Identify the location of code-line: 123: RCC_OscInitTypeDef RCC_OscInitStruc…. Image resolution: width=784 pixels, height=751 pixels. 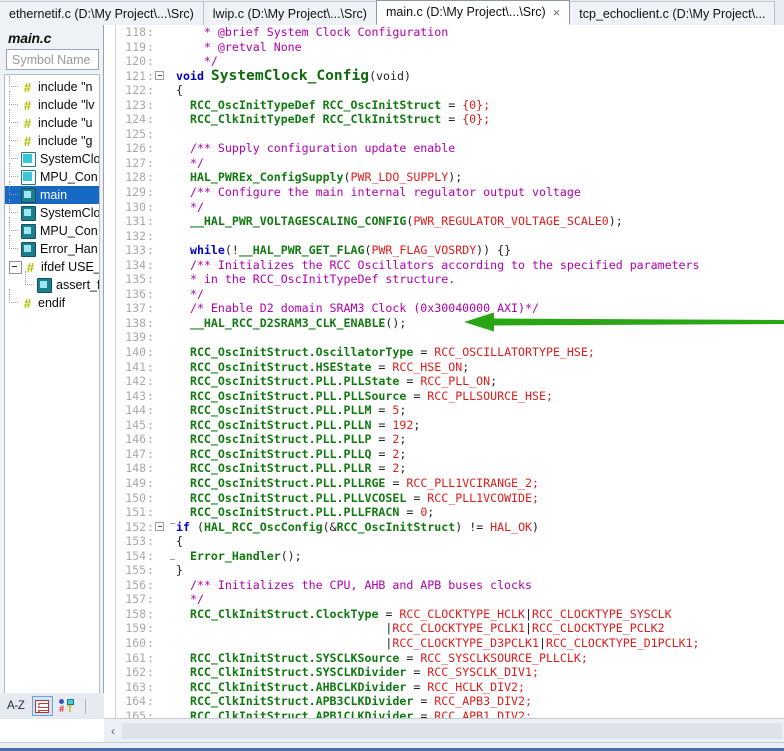
(450, 105).